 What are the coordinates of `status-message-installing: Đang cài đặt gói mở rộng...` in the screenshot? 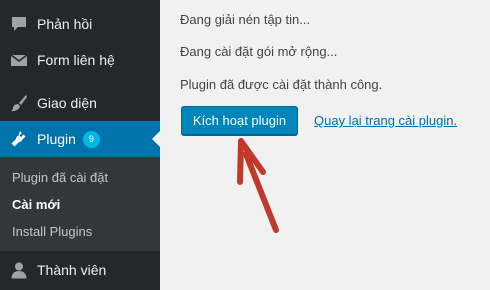 It's located at (259, 51).